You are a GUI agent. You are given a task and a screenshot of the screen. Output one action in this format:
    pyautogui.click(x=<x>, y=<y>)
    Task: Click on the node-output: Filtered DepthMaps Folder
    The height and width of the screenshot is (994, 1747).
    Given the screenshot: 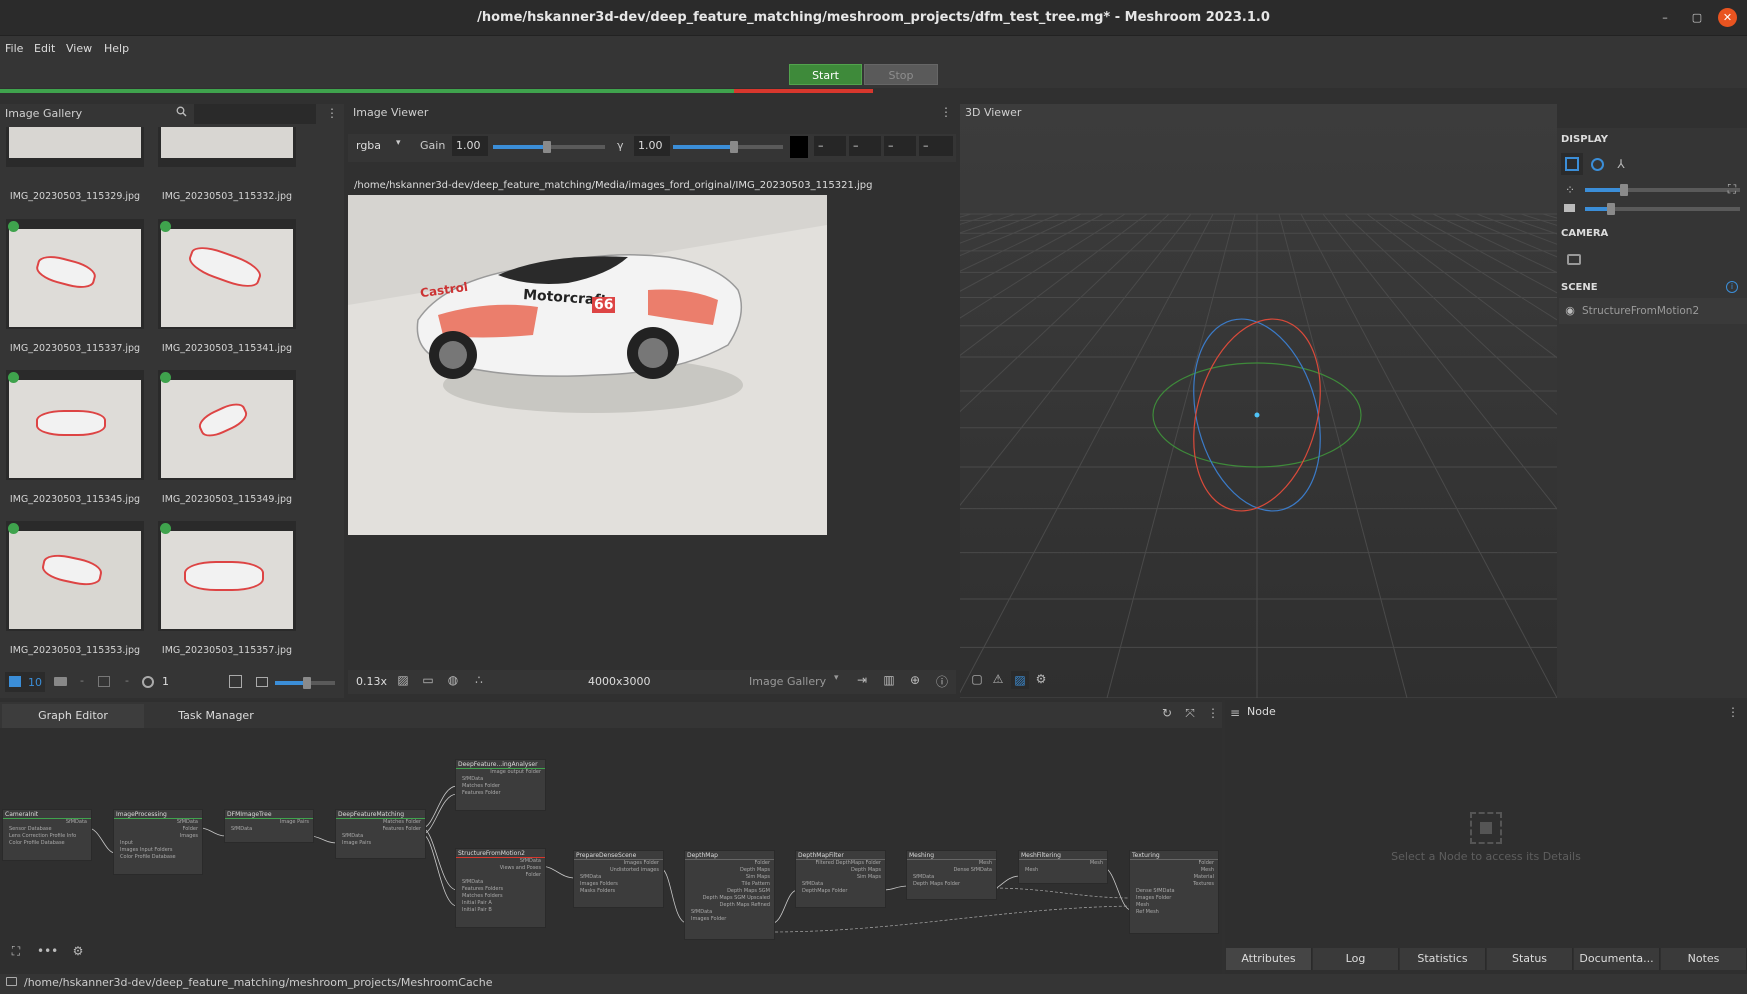 What is the action you would take?
    pyautogui.click(x=848, y=863)
    